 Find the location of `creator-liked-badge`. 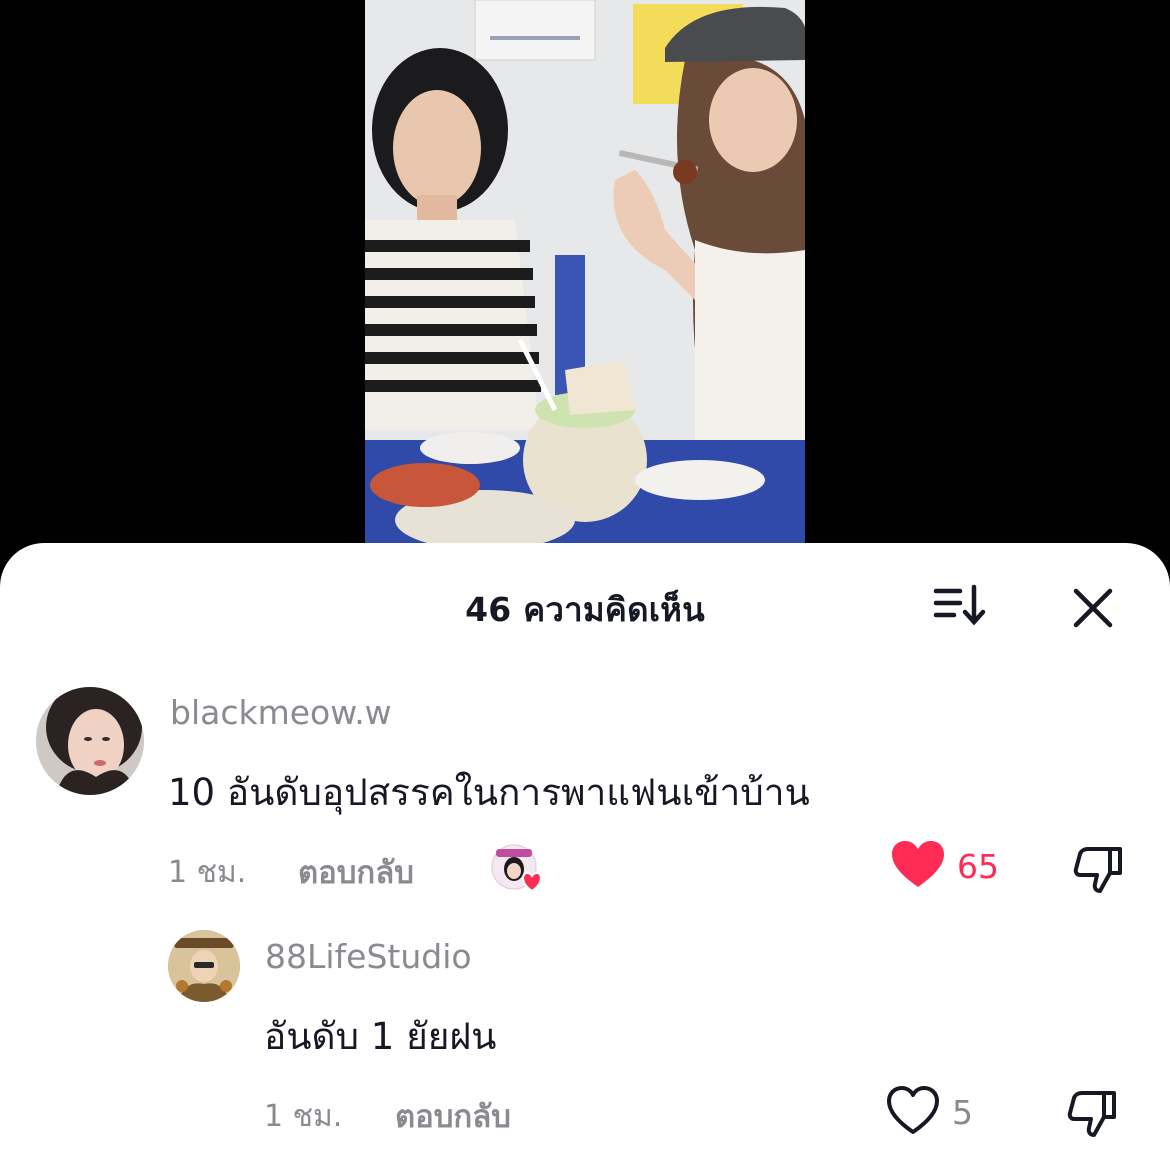

creator-liked-badge is located at coordinates (519, 869).